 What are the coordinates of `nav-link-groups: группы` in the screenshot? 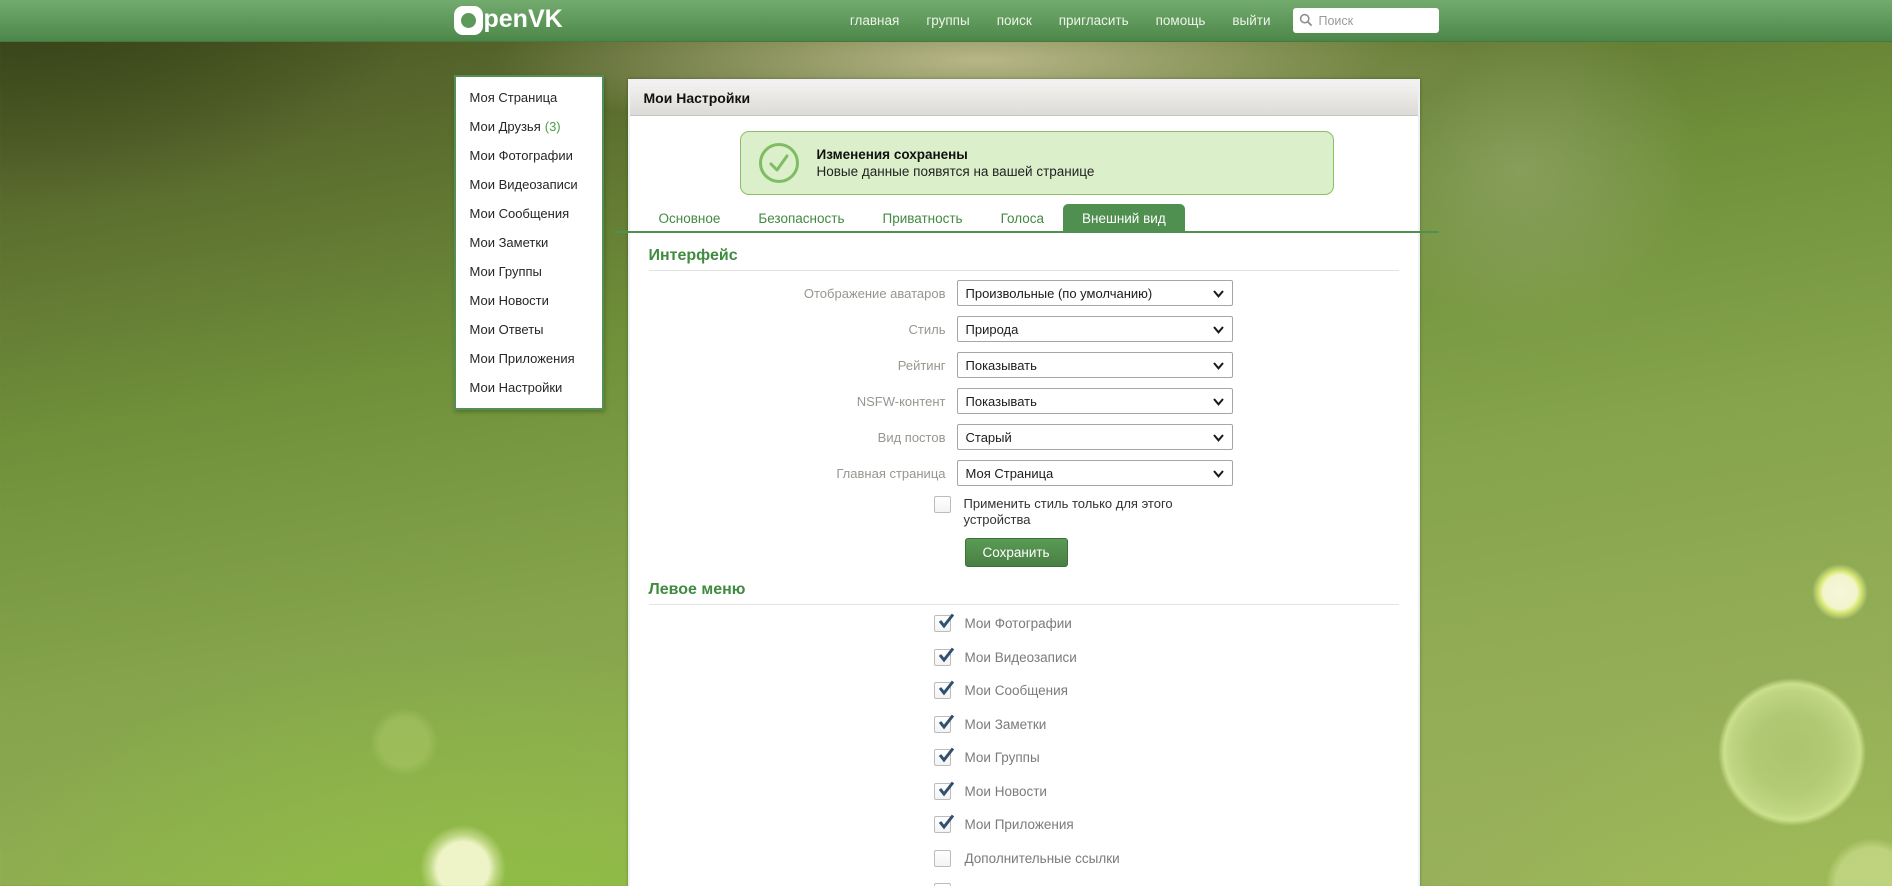 It's located at (947, 20).